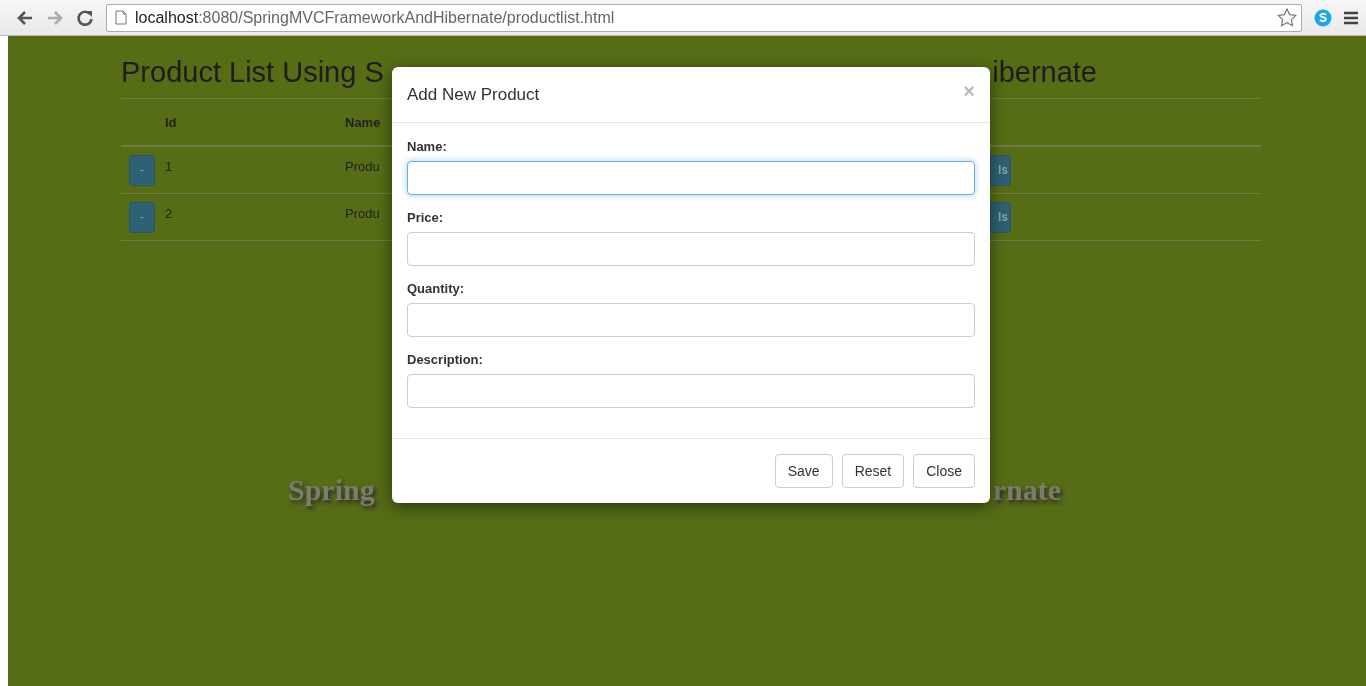 This screenshot has width=1366, height=686. I want to click on page-title: Product List Using S, so click(252, 71).